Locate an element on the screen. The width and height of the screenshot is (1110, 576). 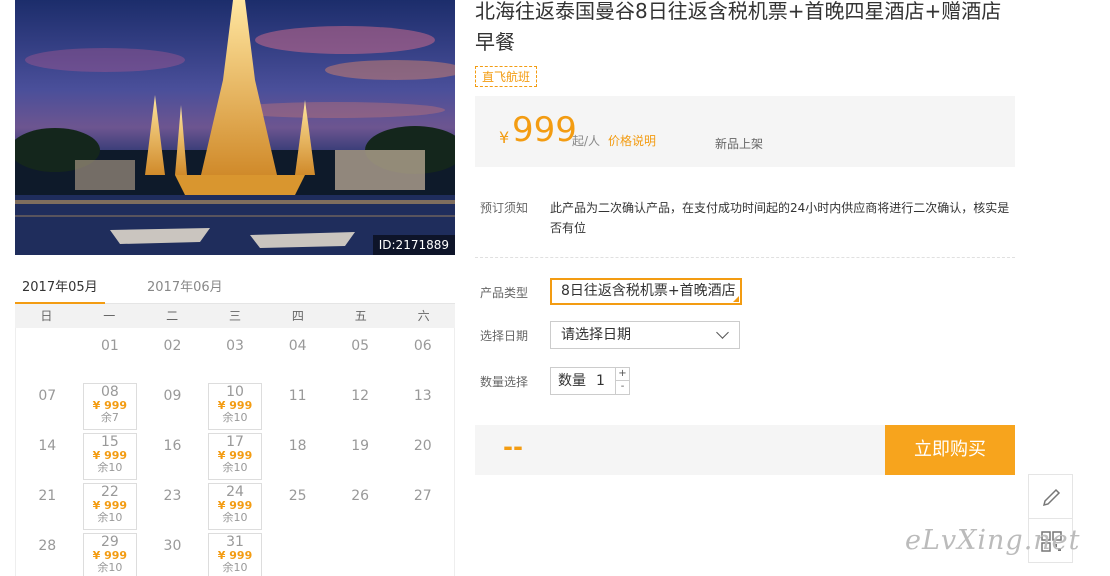
calendar-week-row: 07 08 ¥ 999 余7 09 10 ¥ 999 余10 11 12 13 is located at coordinates (235, 404).